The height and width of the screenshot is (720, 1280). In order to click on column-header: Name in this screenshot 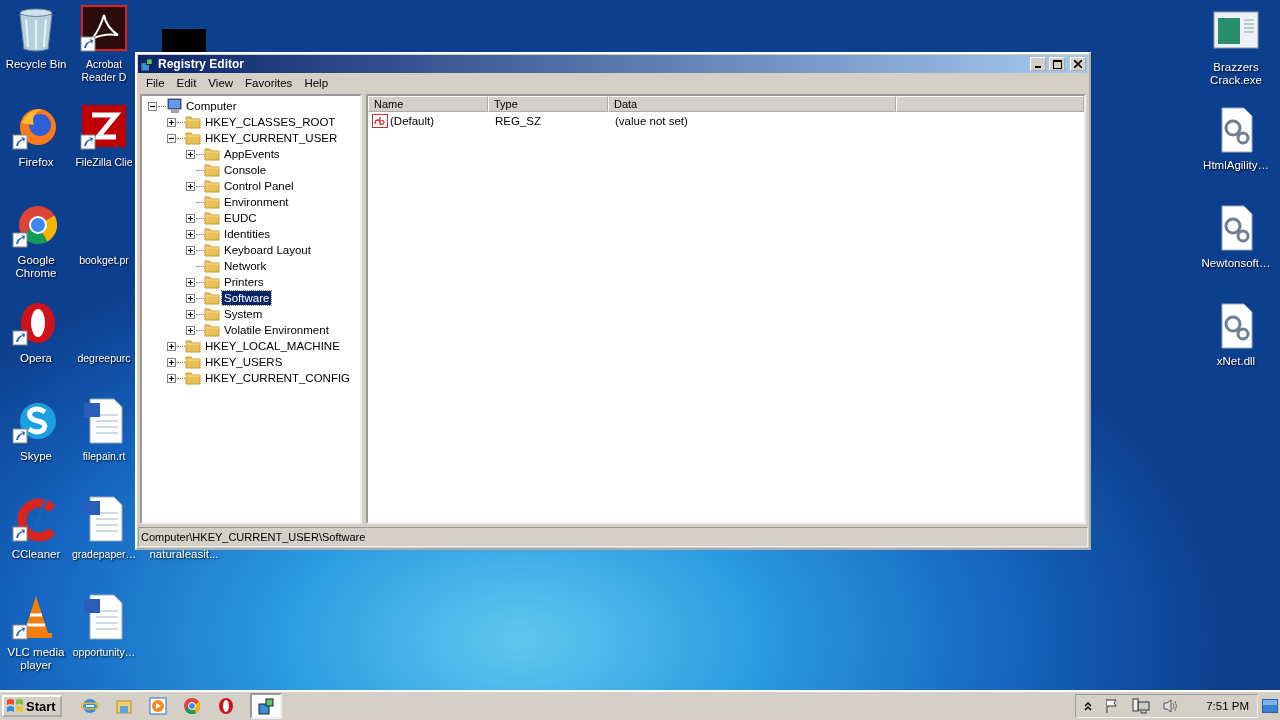, I will do `click(428, 104)`.